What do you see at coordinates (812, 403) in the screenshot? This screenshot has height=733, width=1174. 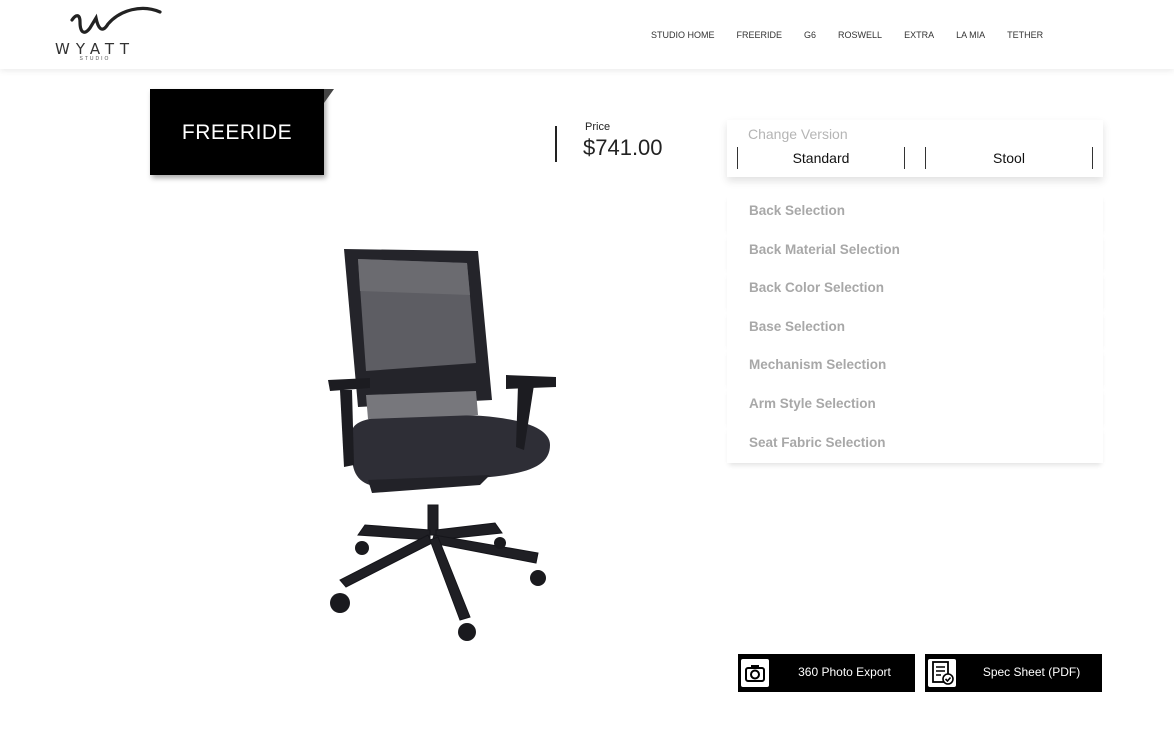 I see `arm-style-selection-label: Arm Style Selection` at bounding box center [812, 403].